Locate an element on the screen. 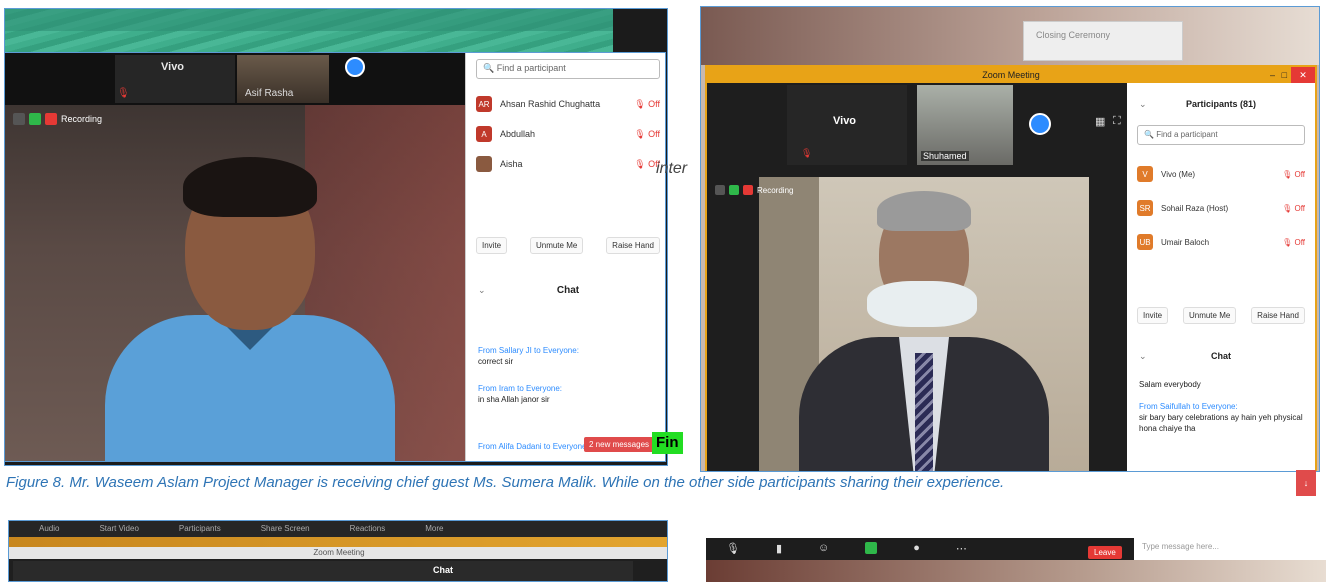  taskbar is located at coordinates (338, 542).